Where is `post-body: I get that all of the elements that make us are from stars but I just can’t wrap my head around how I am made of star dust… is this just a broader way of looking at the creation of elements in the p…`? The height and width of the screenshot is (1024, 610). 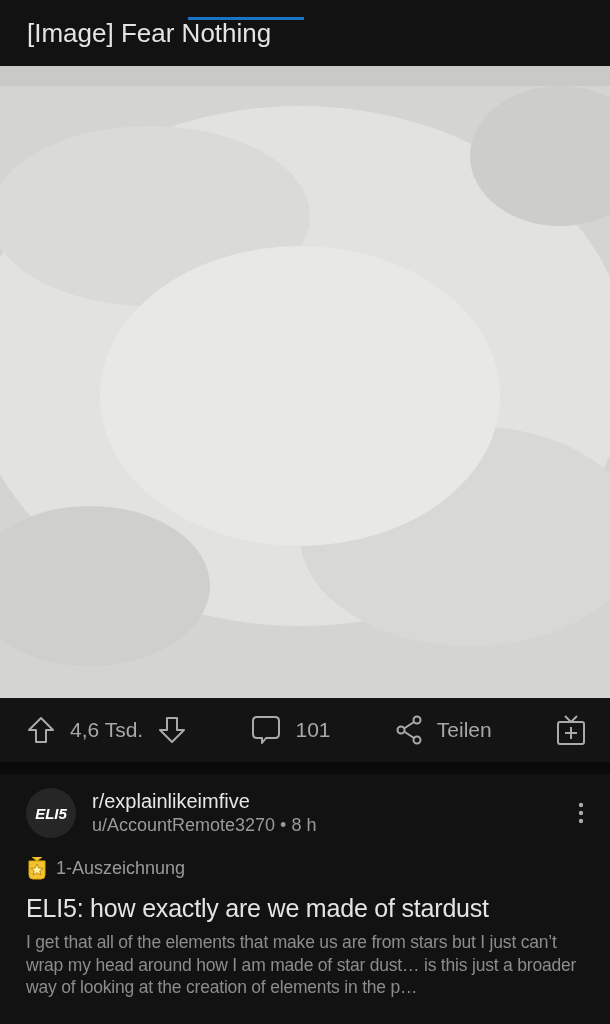 post-body: I get that all of the elements that make us are from stars but I just can’t wrap my head around how I am made of star dust… is this just a broader way of looking at the creation of elements in the p… is located at coordinates (302, 965).